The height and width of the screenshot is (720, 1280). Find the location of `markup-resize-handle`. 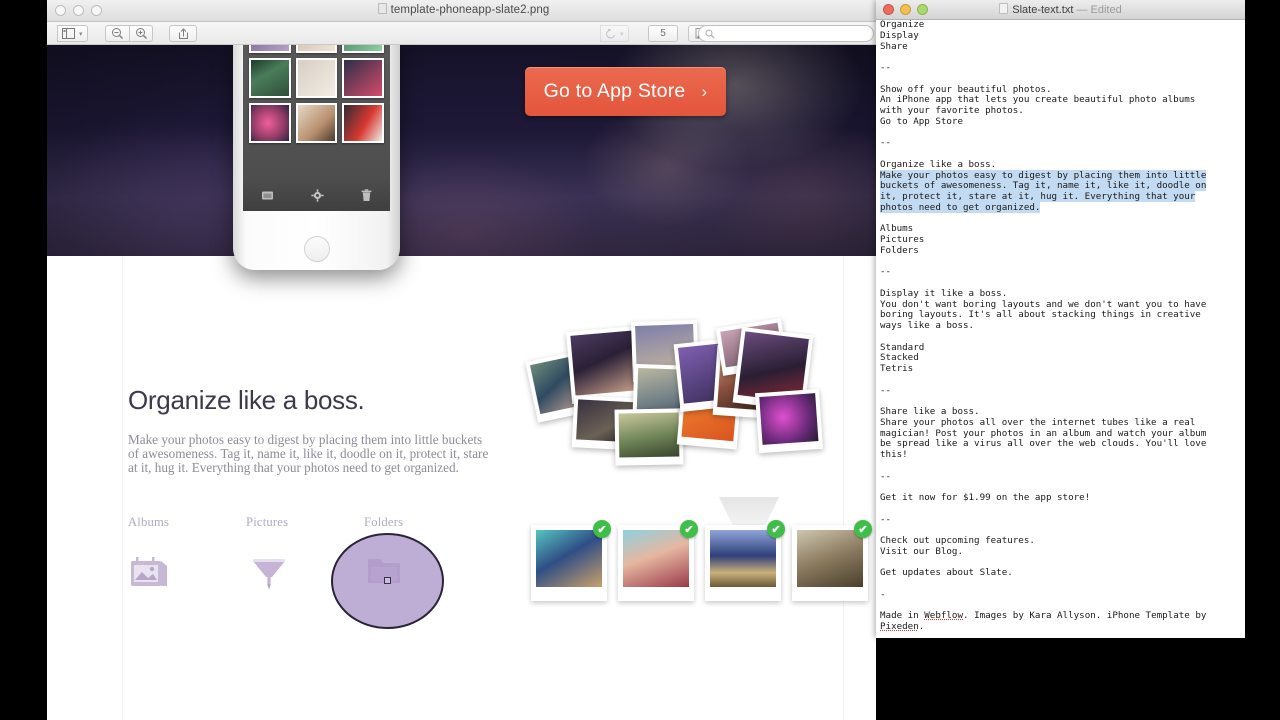

markup-resize-handle is located at coordinates (387, 580).